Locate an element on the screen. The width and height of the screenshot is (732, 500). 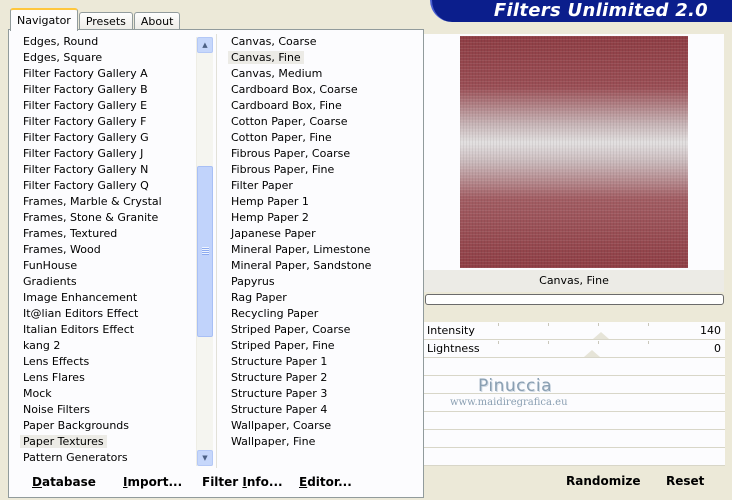
category-item-label: Gradients is located at coordinates (50, 281).